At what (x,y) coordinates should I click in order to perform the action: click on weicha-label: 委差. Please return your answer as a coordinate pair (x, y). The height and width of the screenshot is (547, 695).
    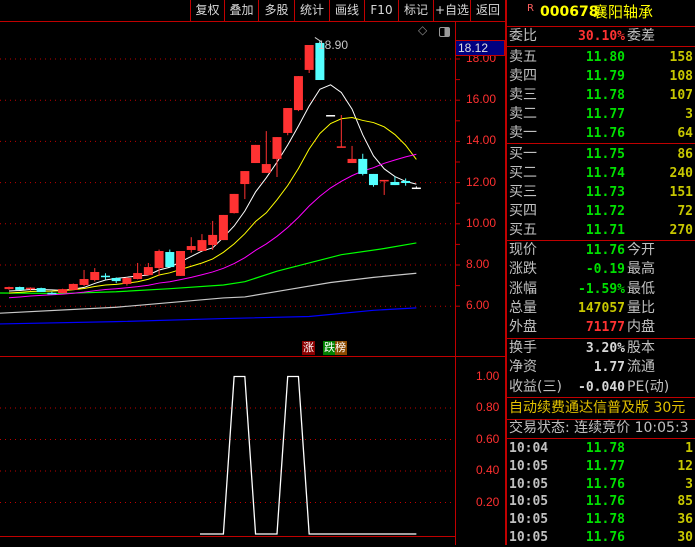
    Looking at the image, I should click on (641, 36).